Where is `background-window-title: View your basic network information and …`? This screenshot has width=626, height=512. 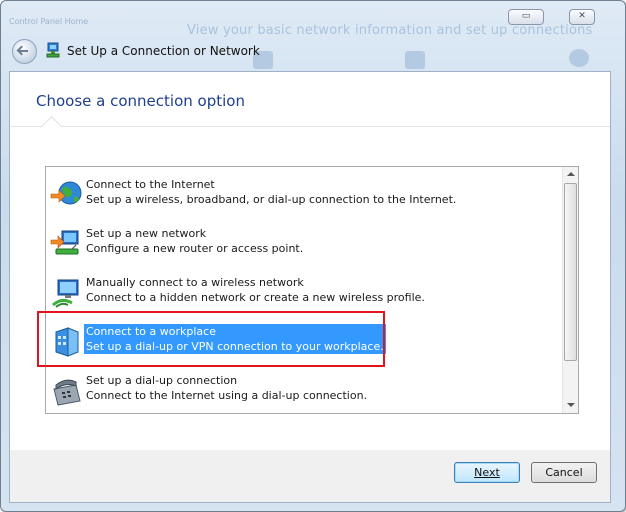
background-window-title: View your basic network information and … is located at coordinates (390, 30).